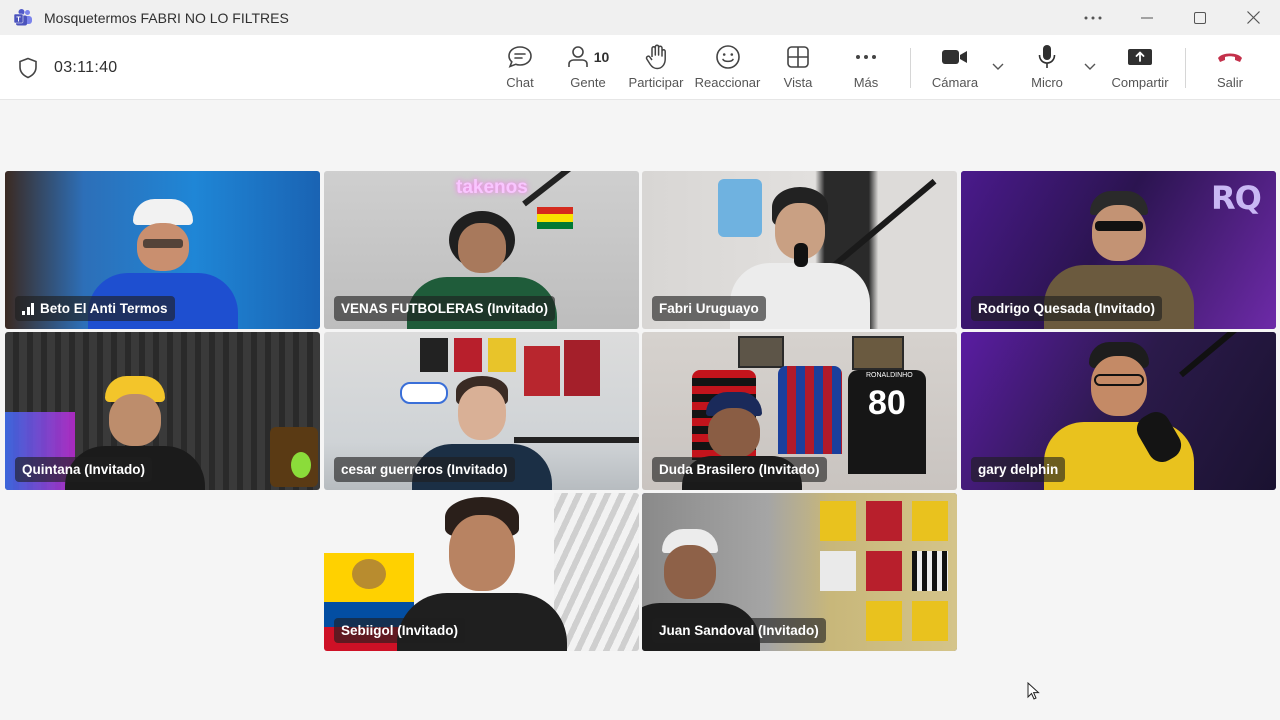  What do you see at coordinates (1230, 57) in the screenshot?
I see `hang-up-icon` at bounding box center [1230, 57].